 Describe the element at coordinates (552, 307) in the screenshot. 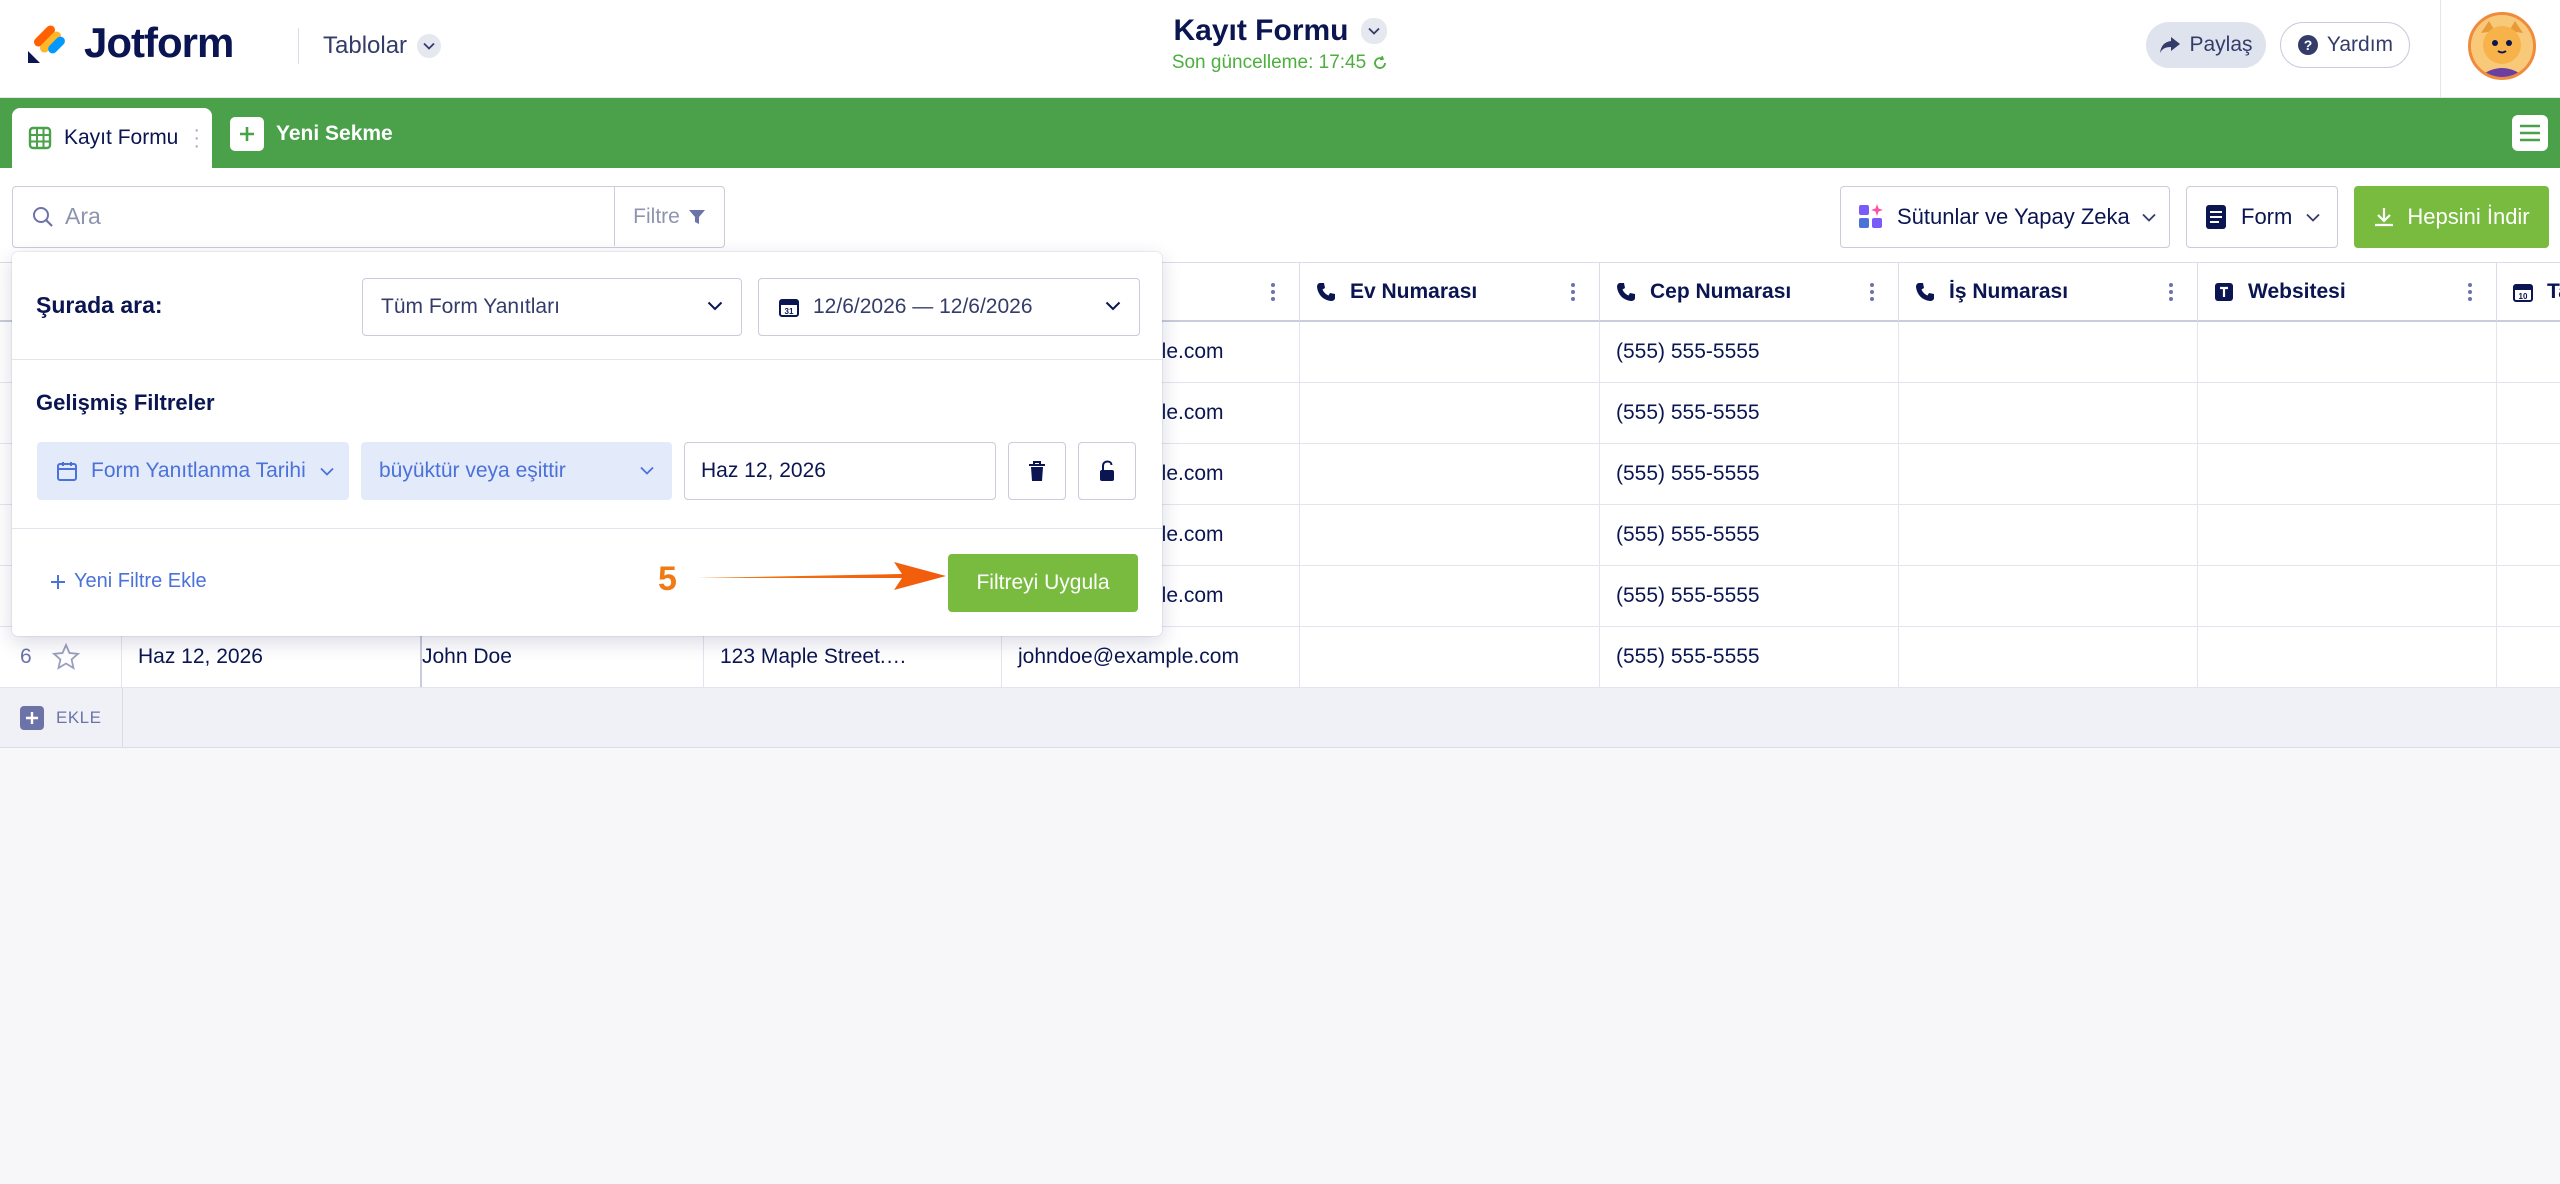

I see `scope-select: Tüm Form Yanıtları` at that location.